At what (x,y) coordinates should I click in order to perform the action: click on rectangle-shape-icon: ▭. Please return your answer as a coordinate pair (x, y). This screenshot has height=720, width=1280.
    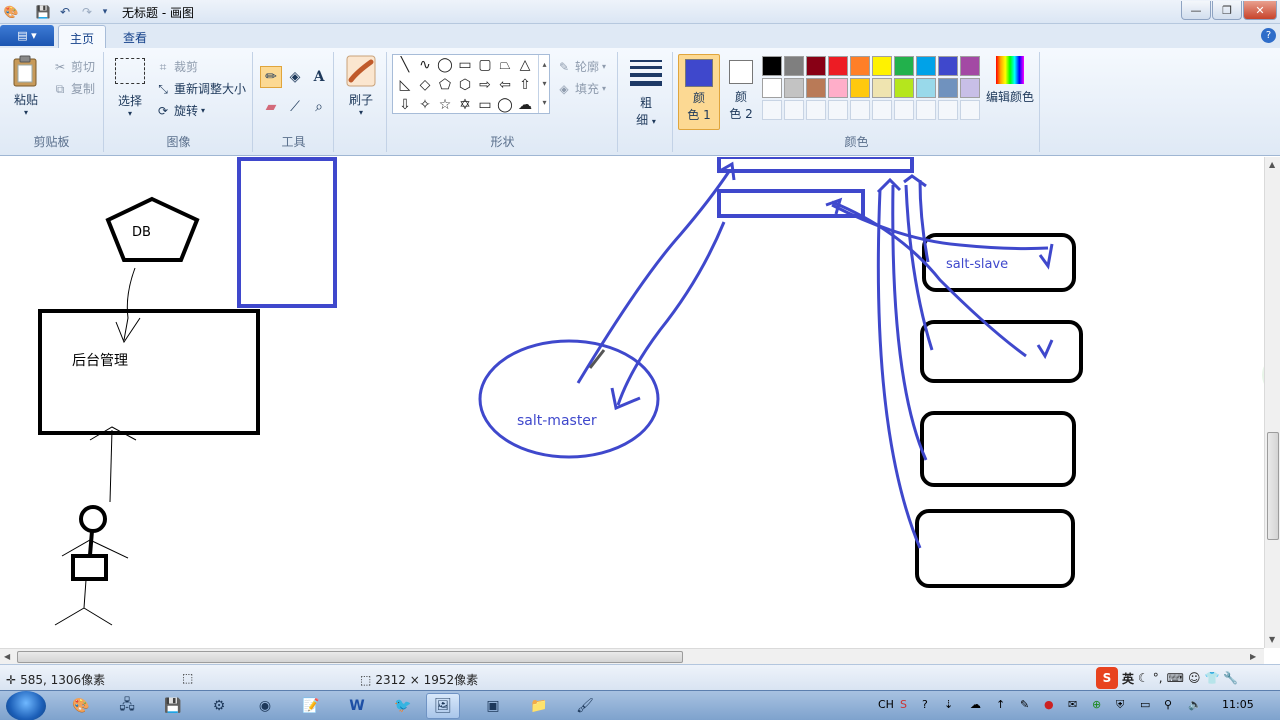
    Looking at the image, I should click on (465, 65).